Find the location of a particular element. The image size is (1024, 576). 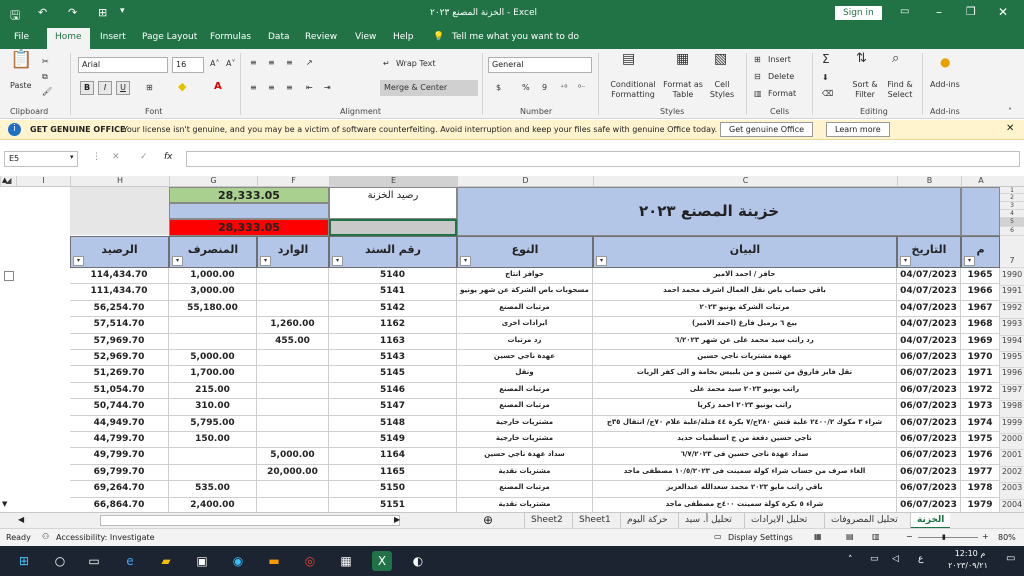

redo-icon: ↷ is located at coordinates (72, 12).